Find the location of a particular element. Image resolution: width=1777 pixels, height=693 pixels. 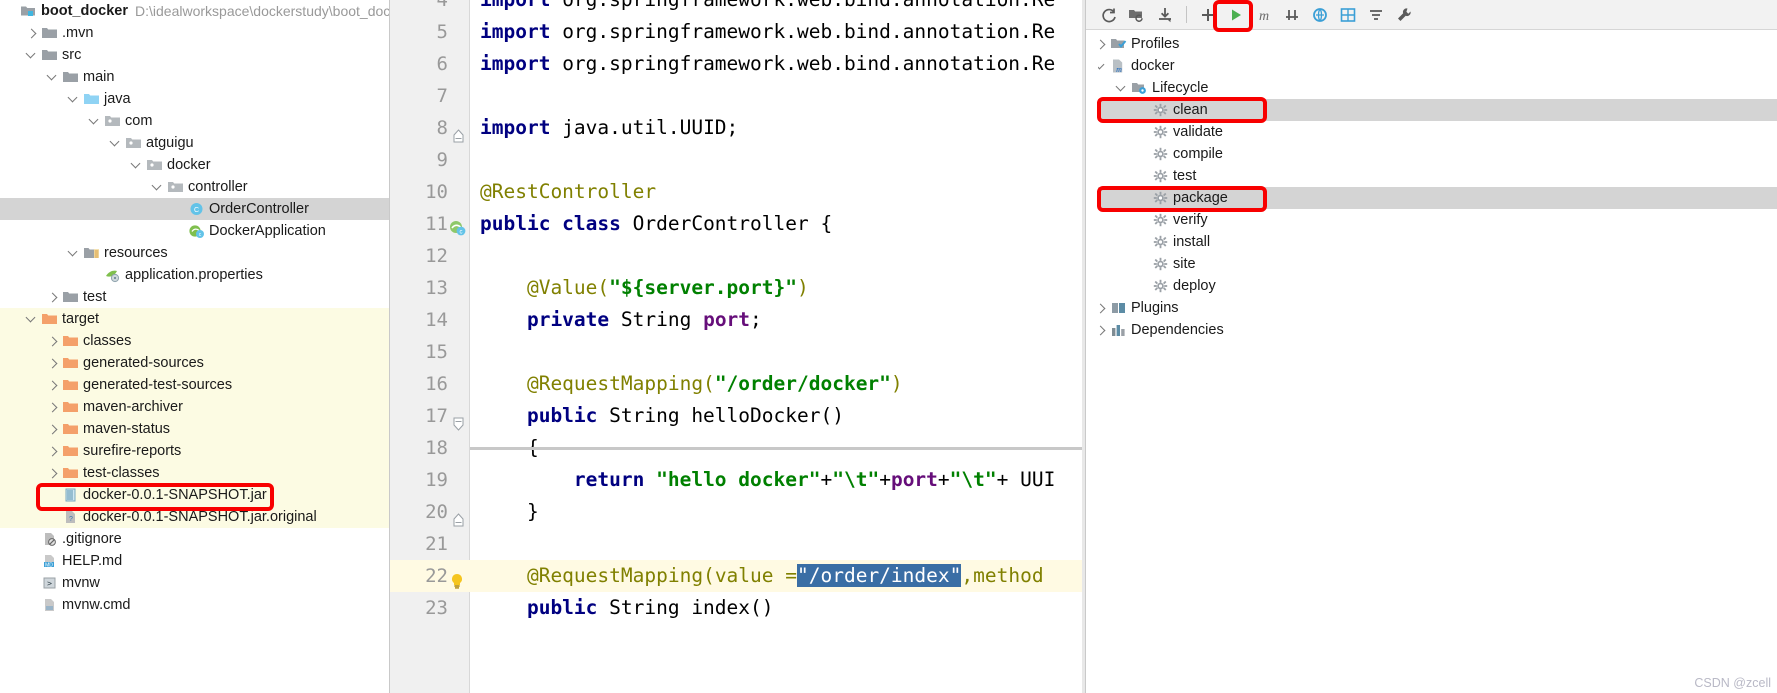

tree-row-main: main is located at coordinates (194, 77).